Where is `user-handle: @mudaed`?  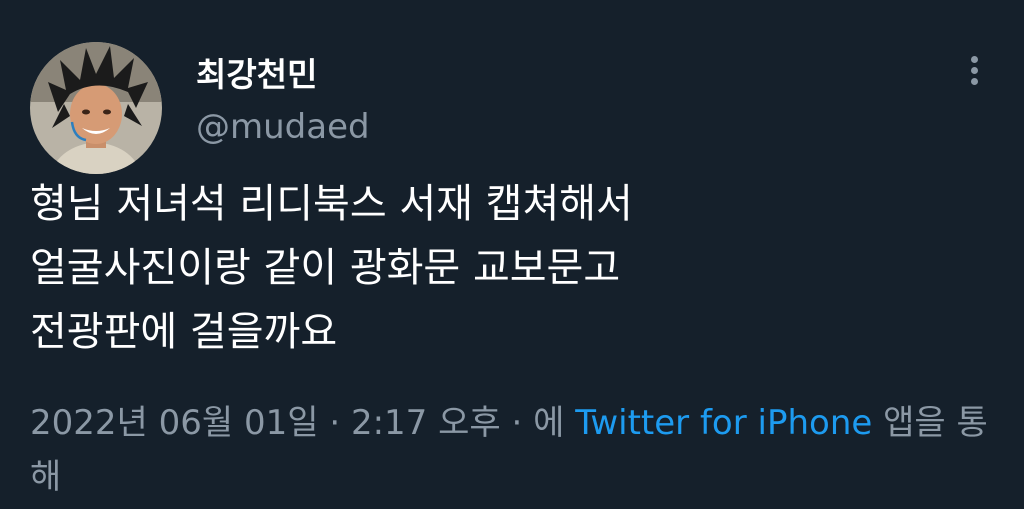 user-handle: @mudaed is located at coordinates (283, 127).